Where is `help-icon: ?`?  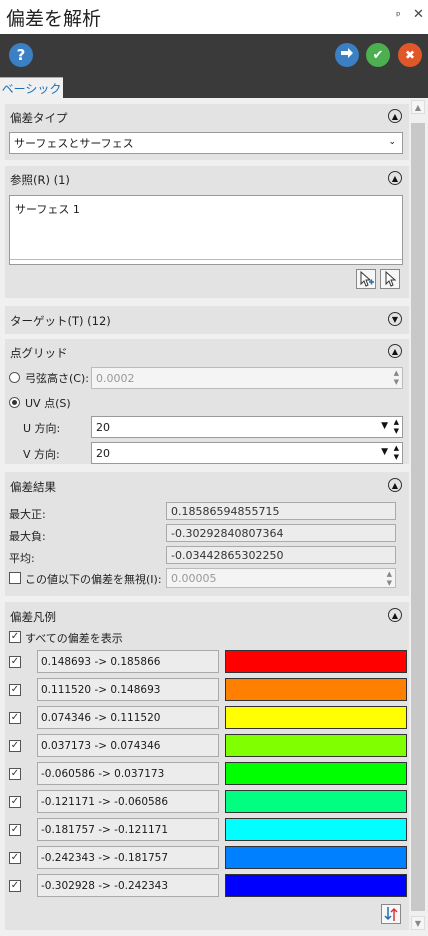 help-icon: ? is located at coordinates (21, 55).